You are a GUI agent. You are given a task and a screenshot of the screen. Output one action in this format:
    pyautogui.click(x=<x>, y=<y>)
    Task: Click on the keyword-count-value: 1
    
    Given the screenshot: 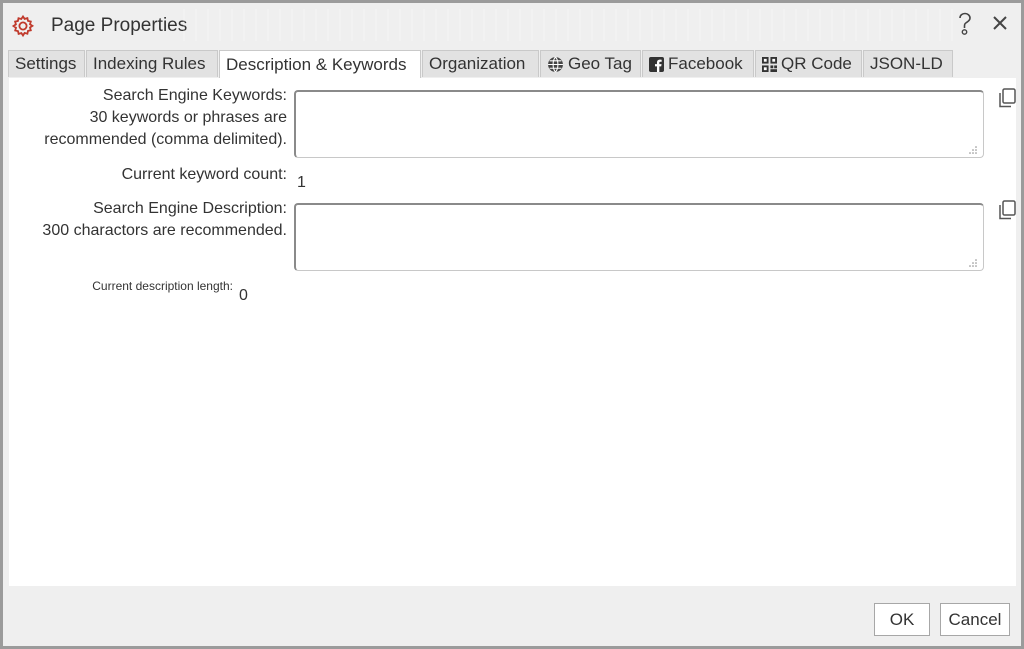 What is the action you would take?
    pyautogui.click(x=301, y=182)
    